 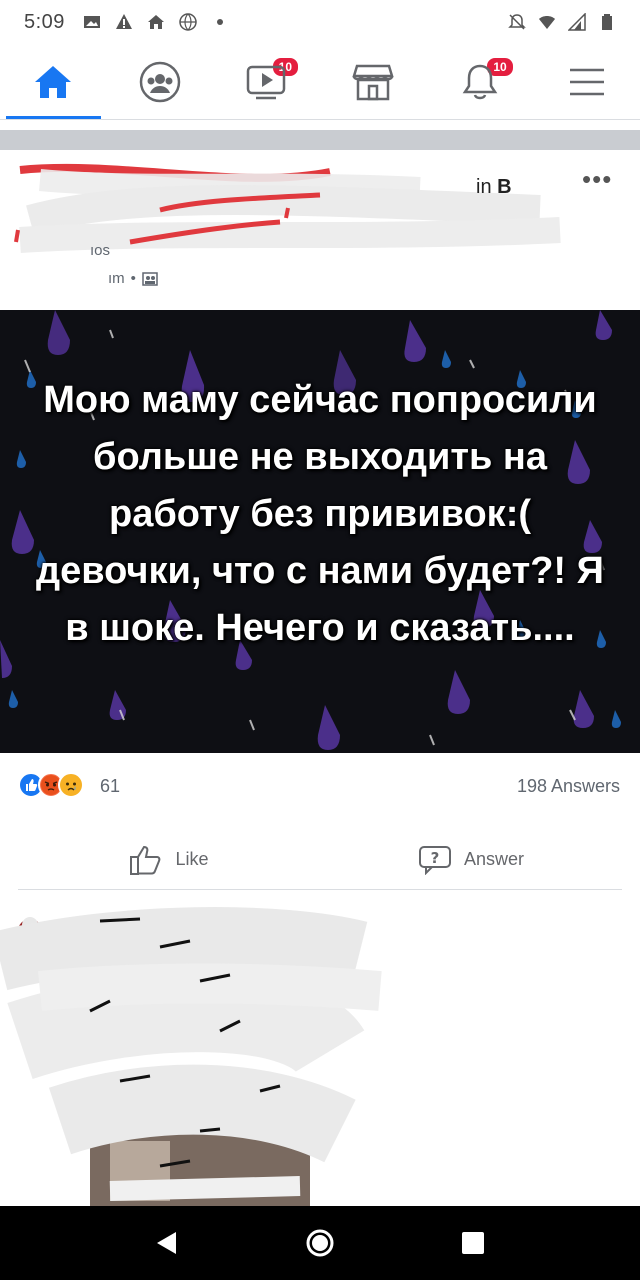 I want to click on more-options-icon: •••, so click(x=597, y=179).